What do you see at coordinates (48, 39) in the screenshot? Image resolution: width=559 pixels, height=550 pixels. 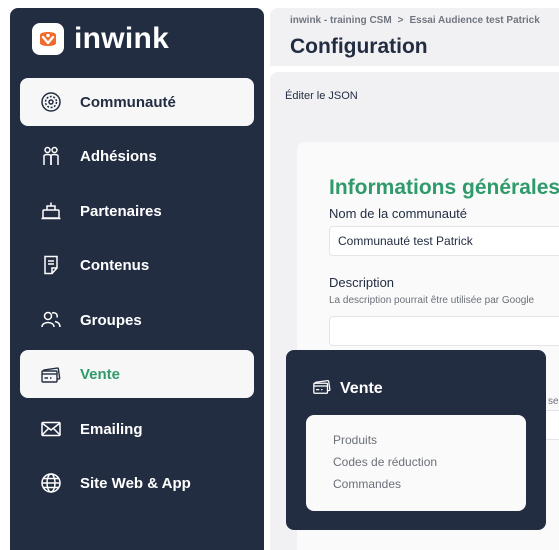 I see `inwink-logo-icon` at bounding box center [48, 39].